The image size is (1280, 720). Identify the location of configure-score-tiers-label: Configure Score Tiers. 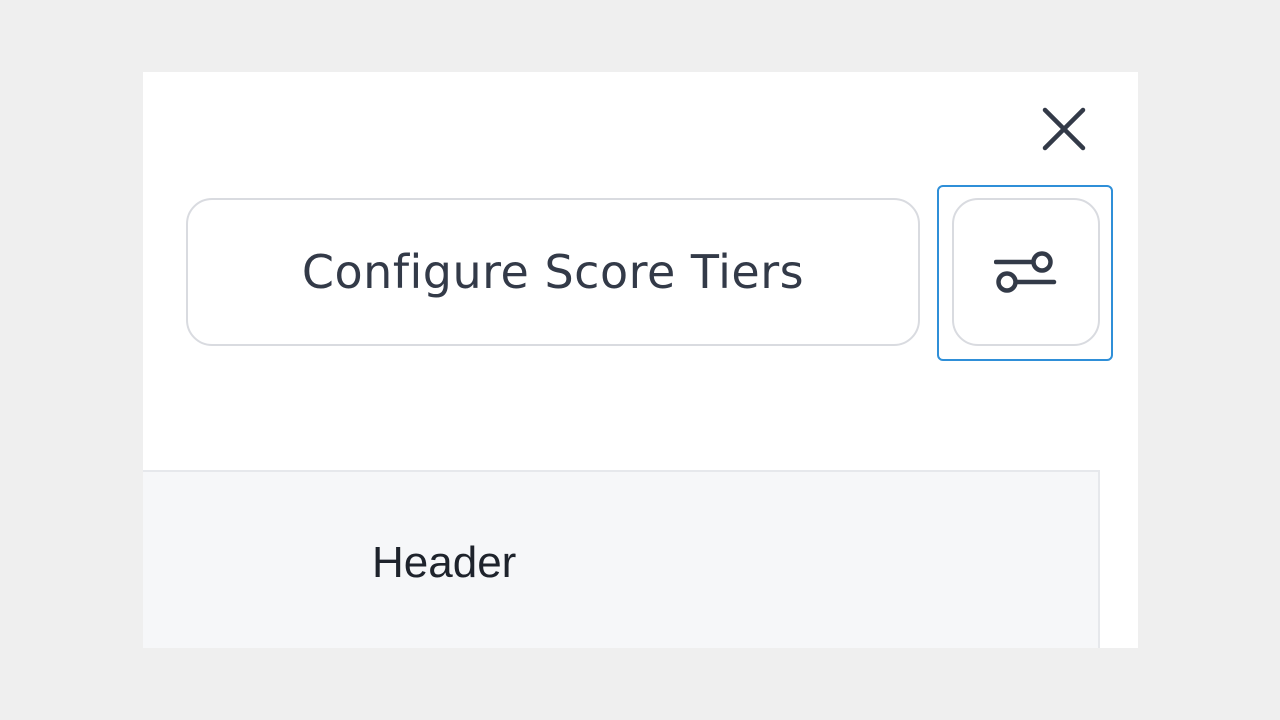
(553, 272).